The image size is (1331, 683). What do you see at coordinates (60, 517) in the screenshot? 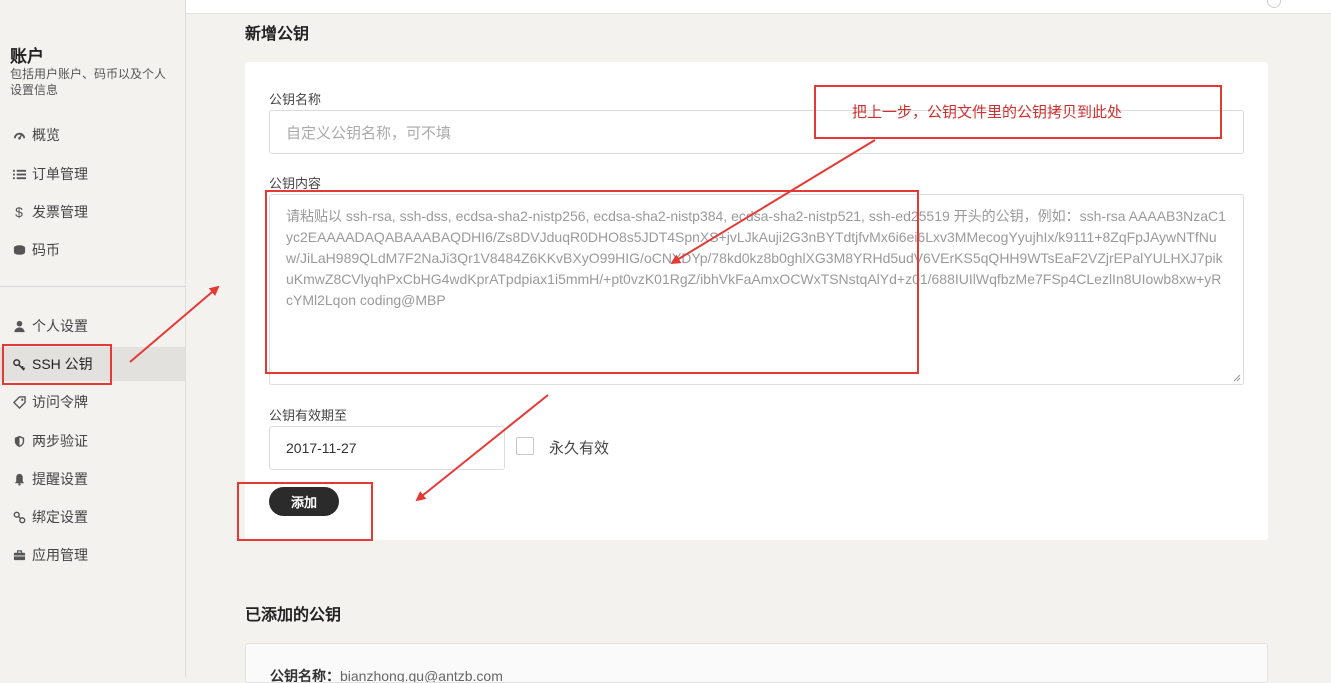
I see `sidebar-item-label: 绑定设置` at bounding box center [60, 517].